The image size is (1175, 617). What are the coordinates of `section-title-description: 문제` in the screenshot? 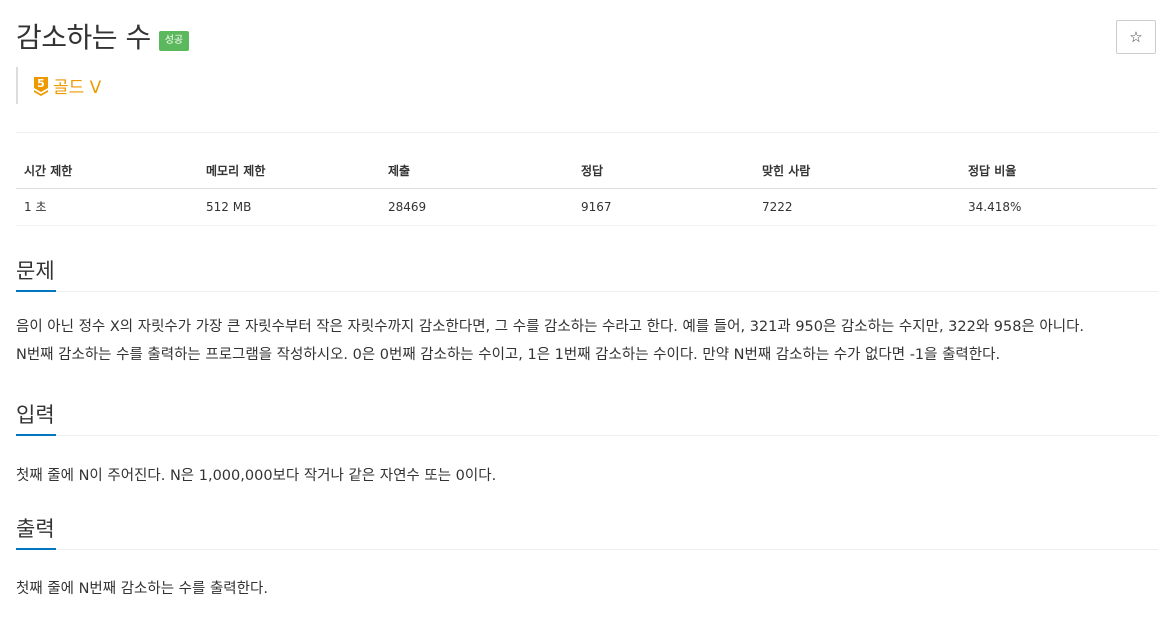 It's located at (35, 271).